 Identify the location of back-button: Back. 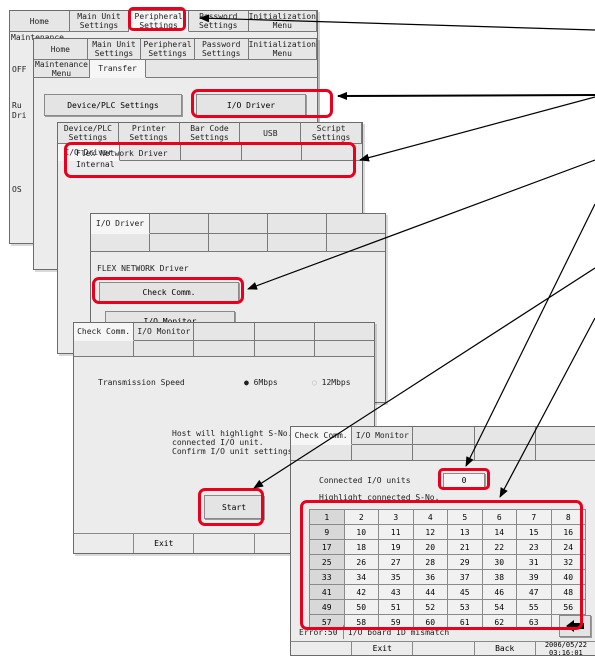
(505, 648).